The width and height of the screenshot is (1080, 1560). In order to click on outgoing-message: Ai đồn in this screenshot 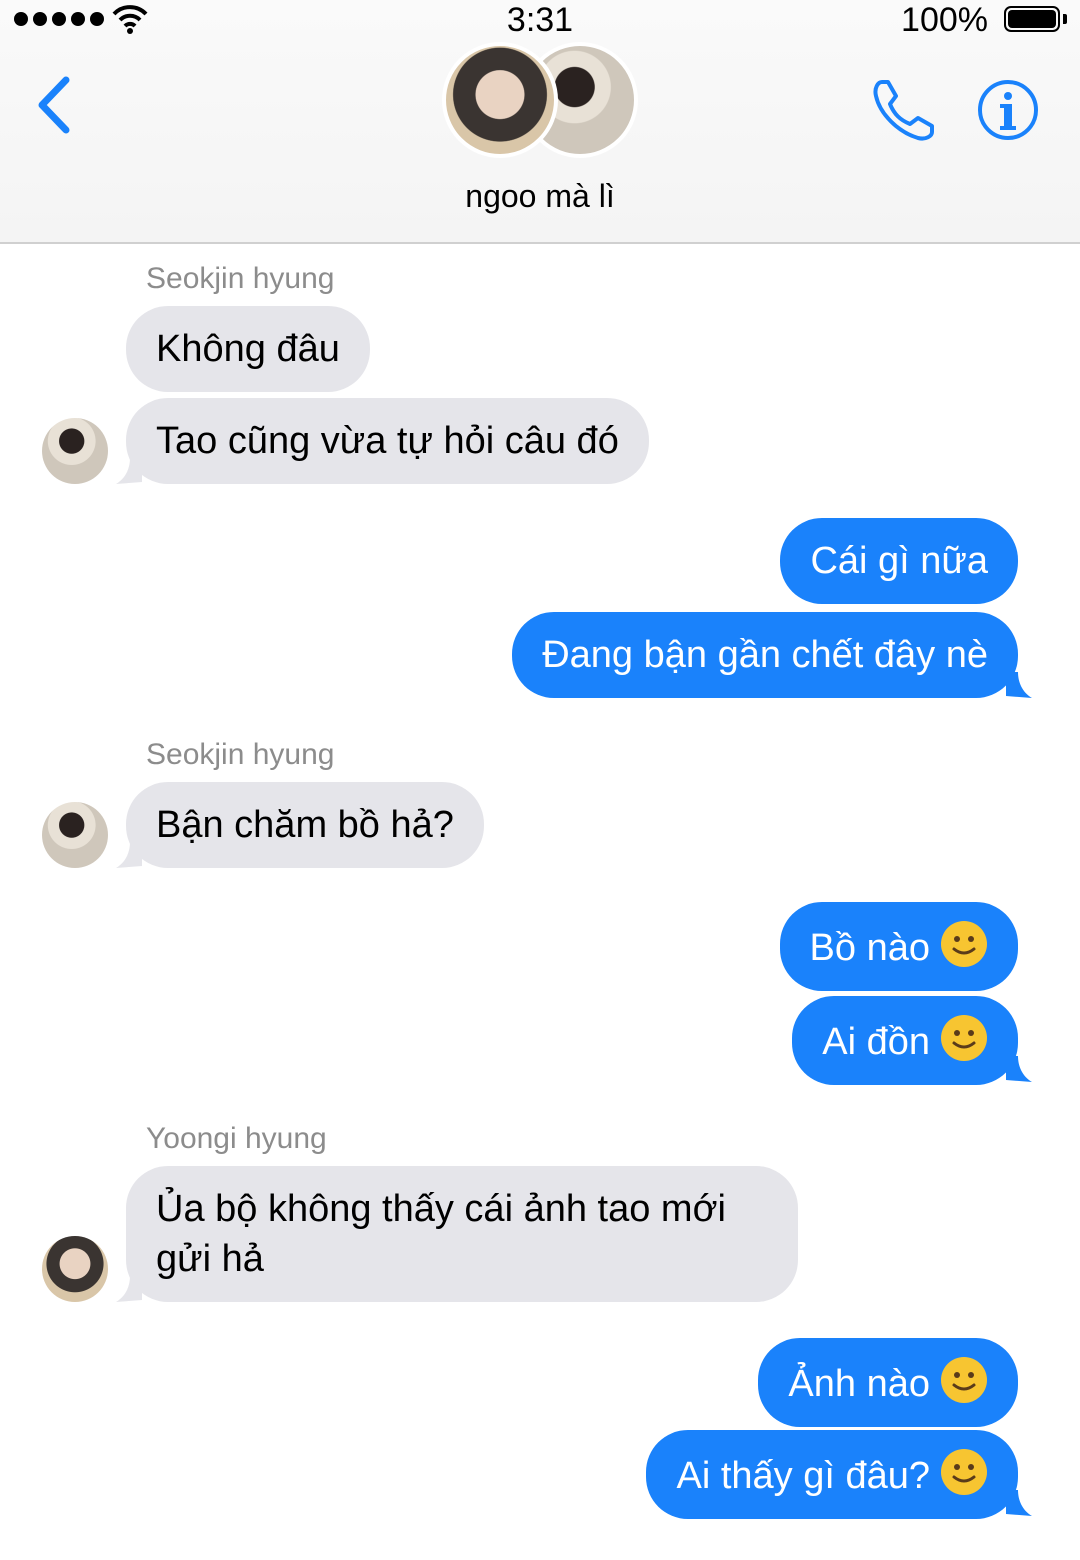, I will do `click(905, 1040)`.